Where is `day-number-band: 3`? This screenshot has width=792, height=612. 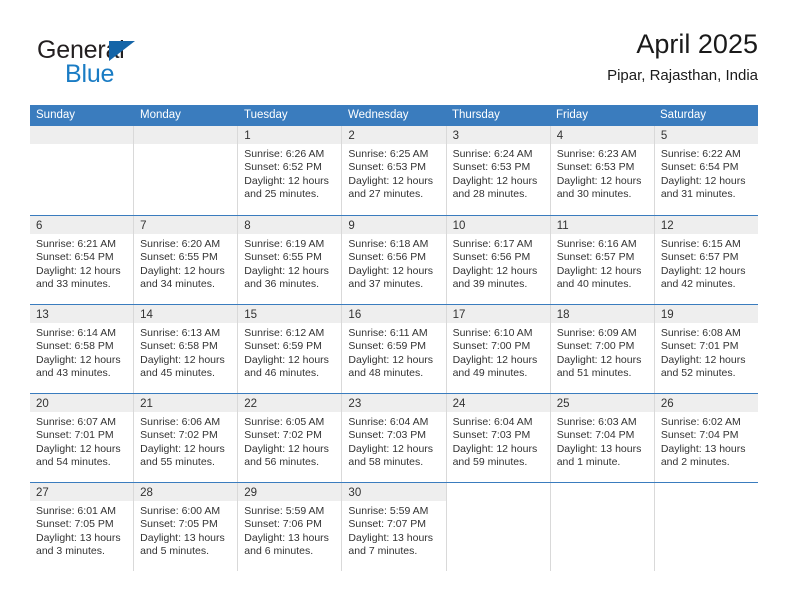 day-number-band: 3 is located at coordinates (498, 135).